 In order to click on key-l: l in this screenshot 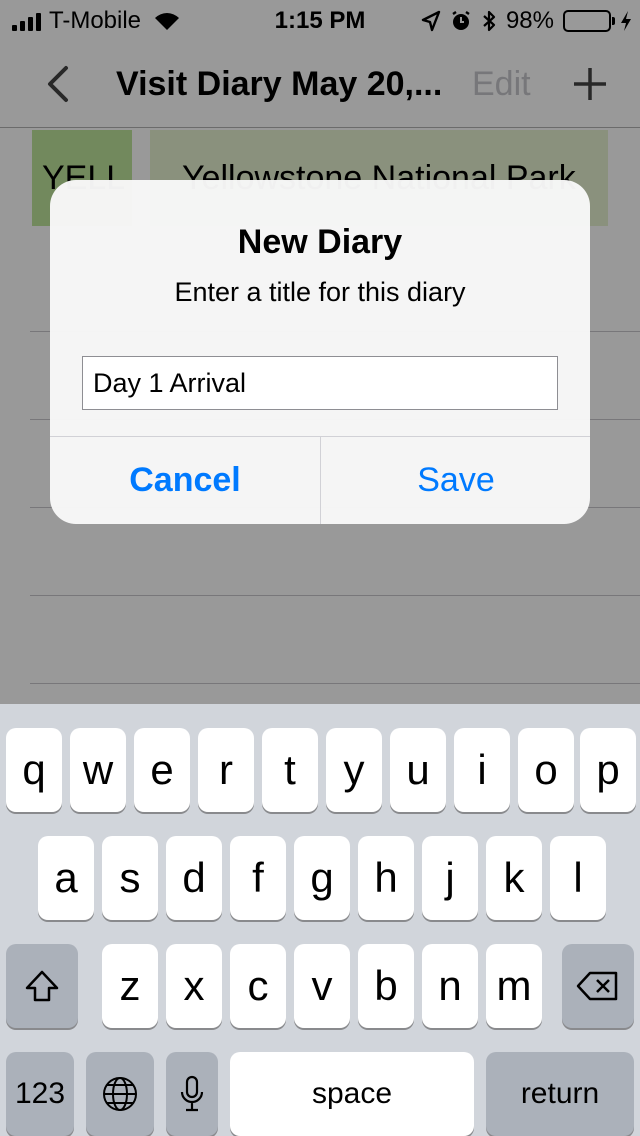, I will do `click(578, 878)`.